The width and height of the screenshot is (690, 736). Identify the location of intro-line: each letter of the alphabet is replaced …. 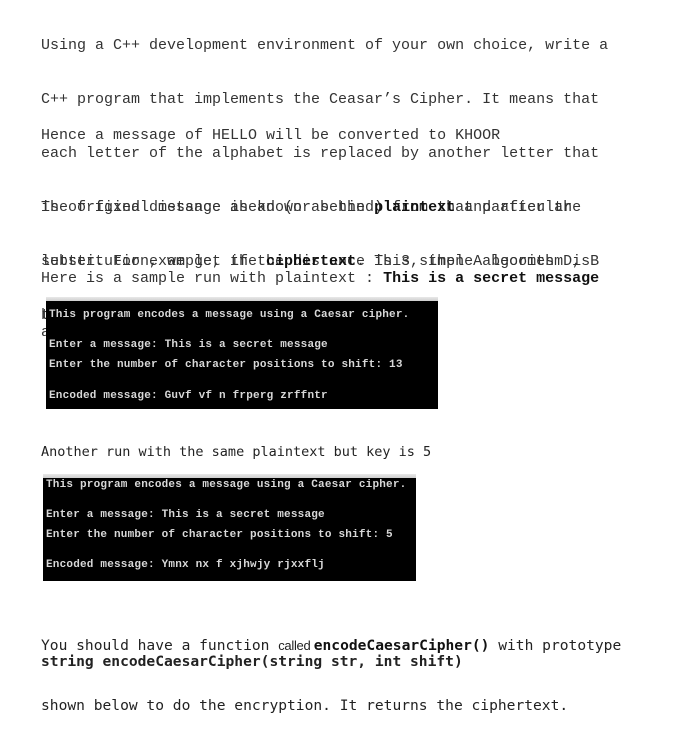
(320, 153).